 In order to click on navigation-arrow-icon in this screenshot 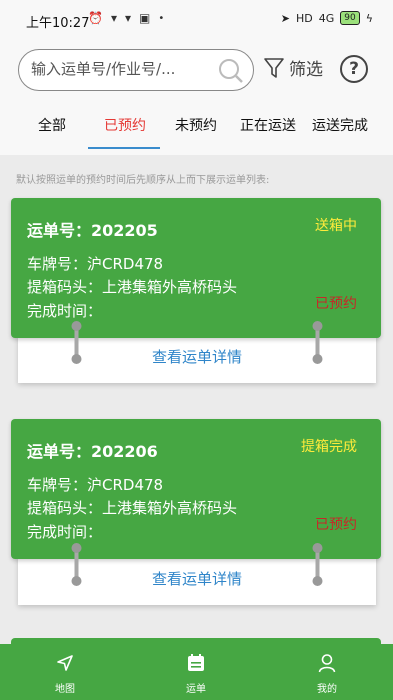, I will do `click(65, 663)`.